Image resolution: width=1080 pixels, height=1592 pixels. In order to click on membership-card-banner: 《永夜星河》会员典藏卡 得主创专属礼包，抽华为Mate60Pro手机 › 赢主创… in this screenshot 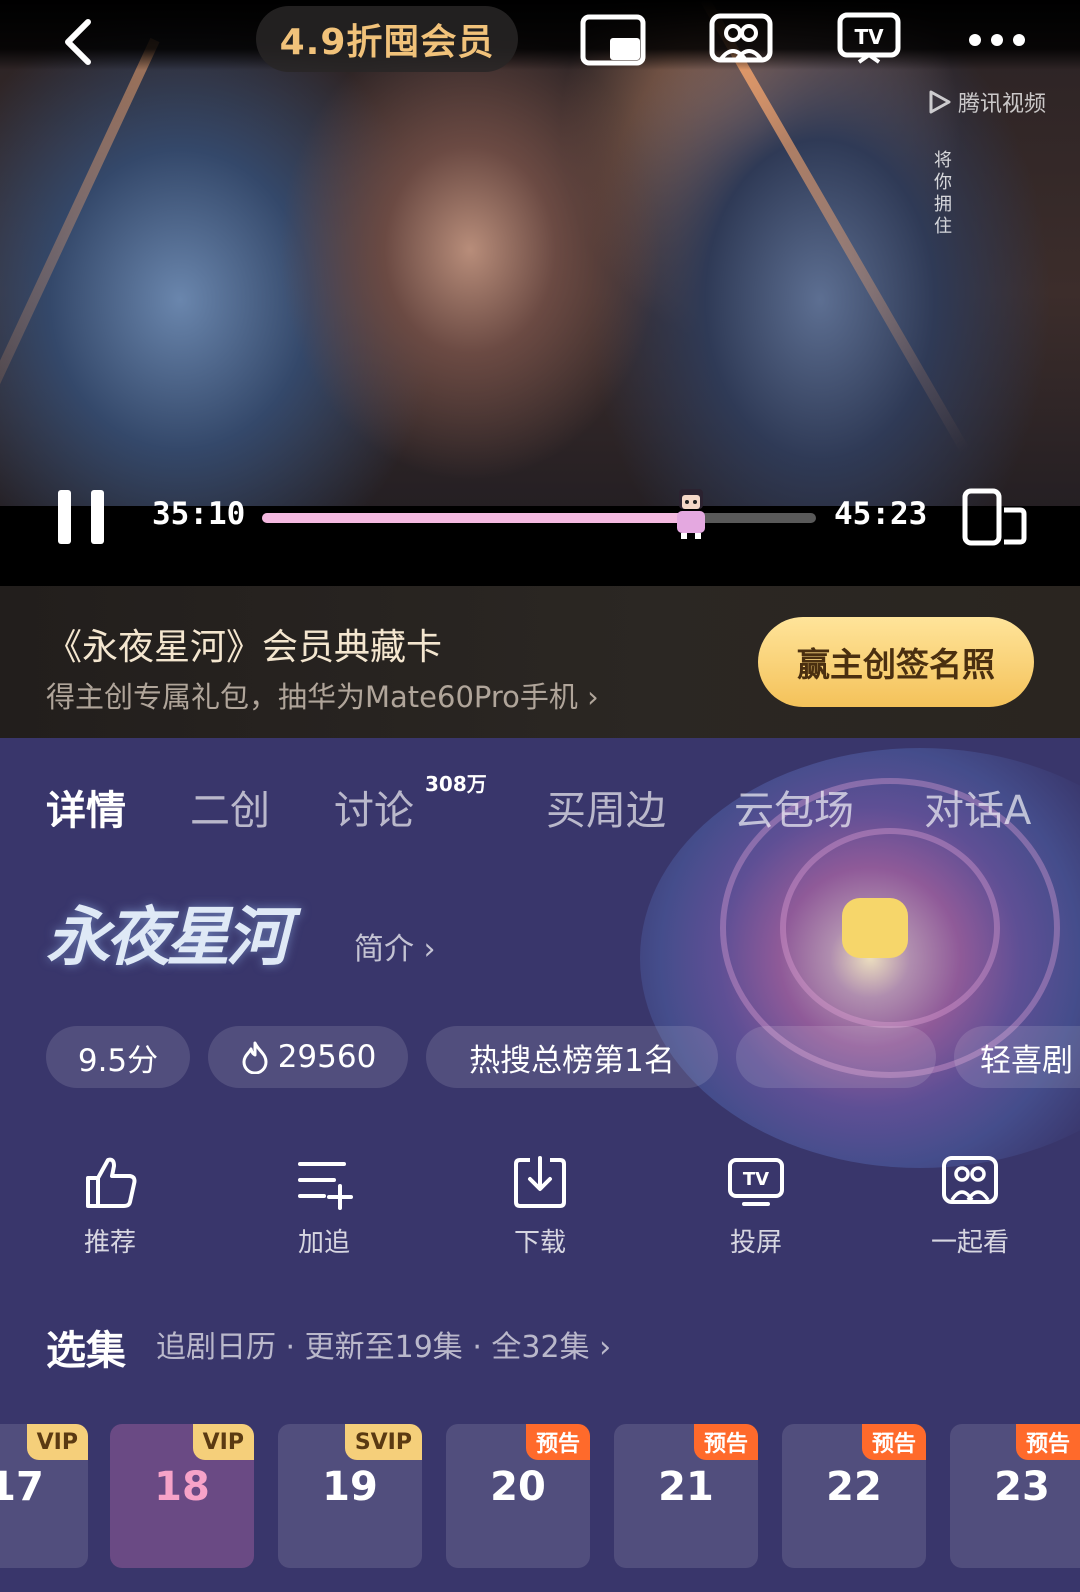, I will do `click(540, 662)`.